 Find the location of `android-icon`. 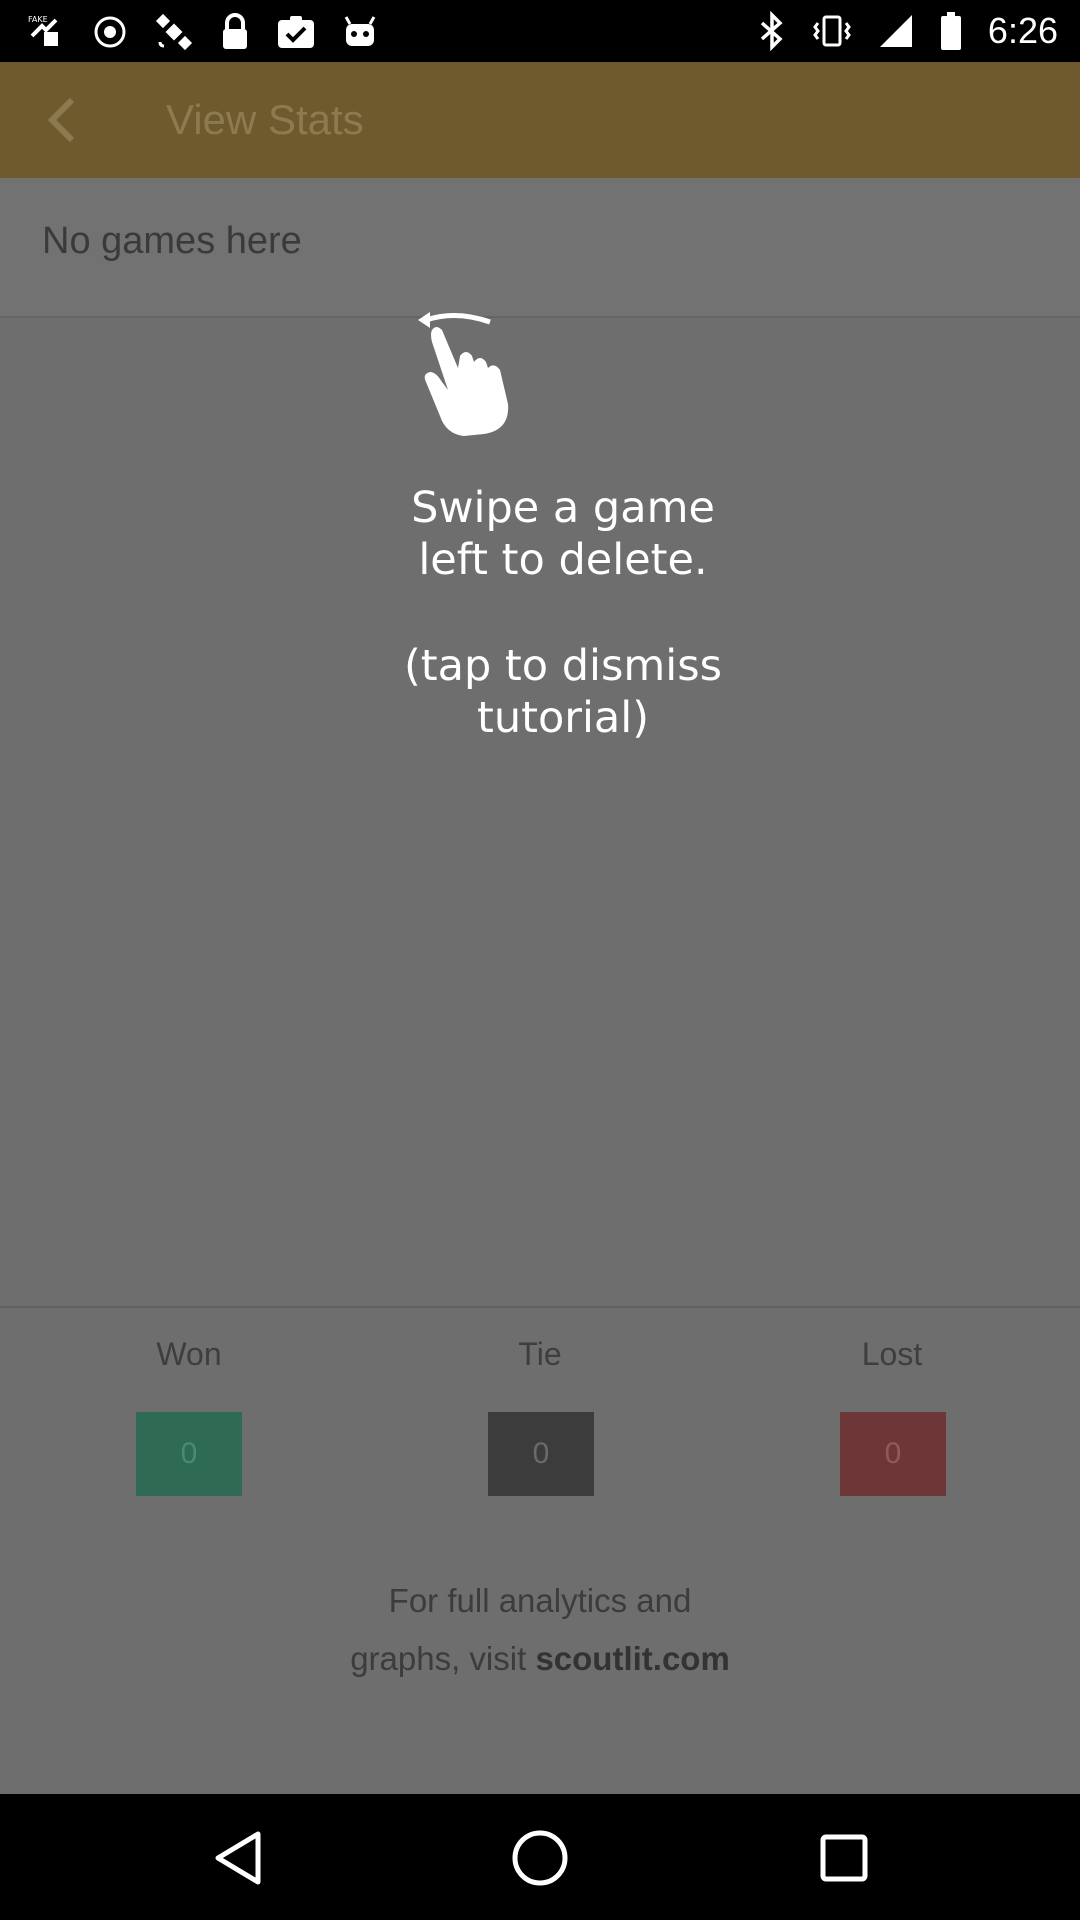

android-icon is located at coordinates (360, 32).